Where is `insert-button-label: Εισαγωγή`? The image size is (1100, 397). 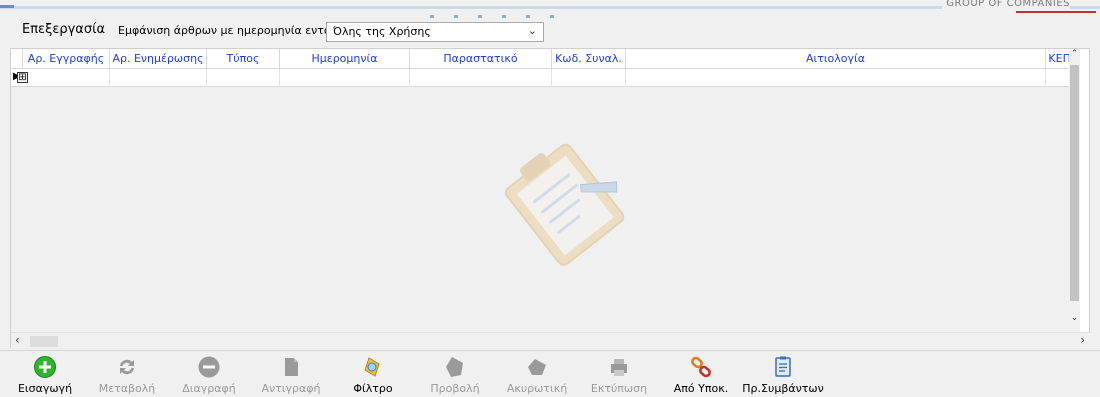 insert-button-label: Εισαγωγή is located at coordinates (45, 388).